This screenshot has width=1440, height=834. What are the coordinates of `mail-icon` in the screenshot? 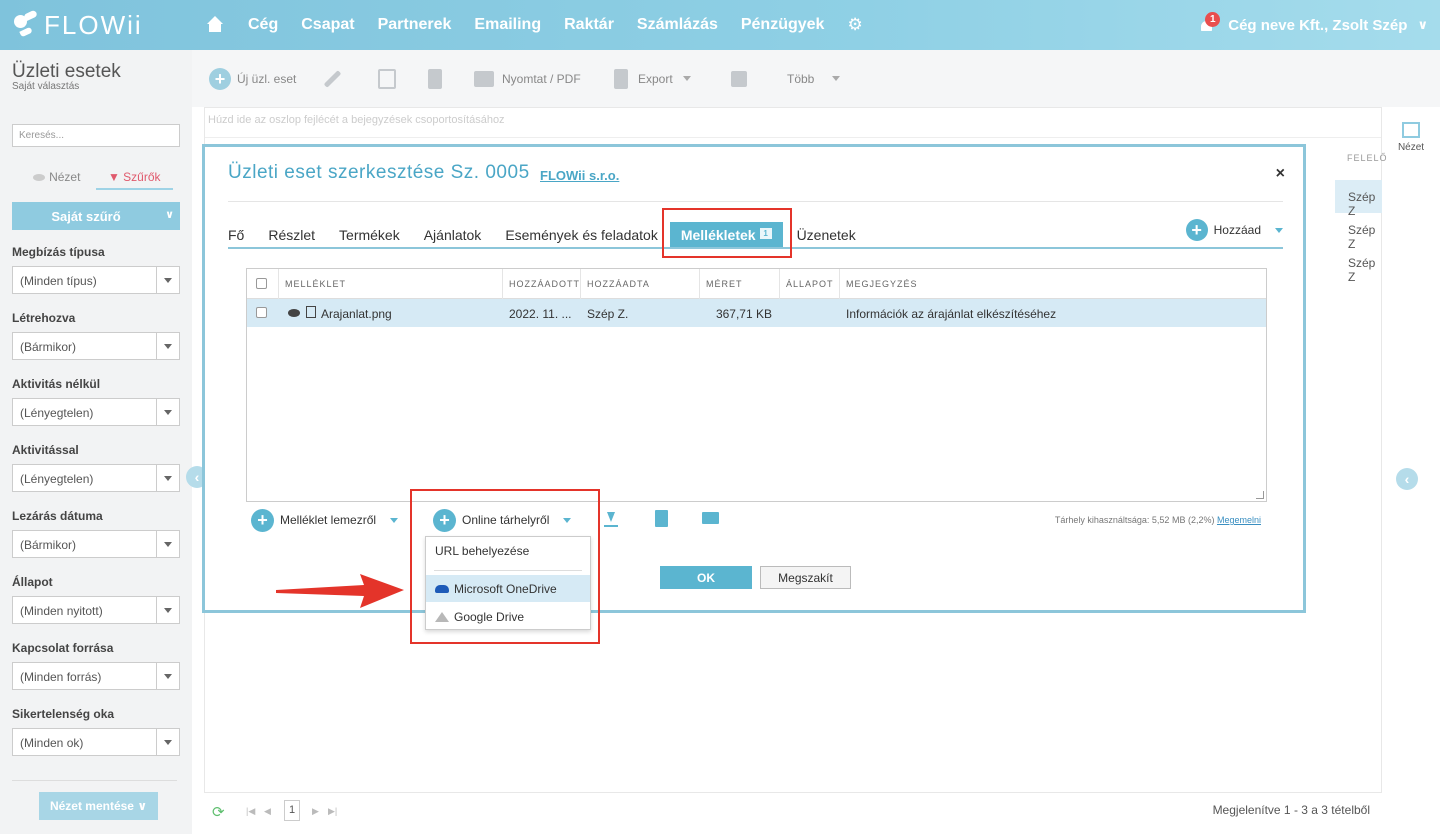 It's located at (710, 518).